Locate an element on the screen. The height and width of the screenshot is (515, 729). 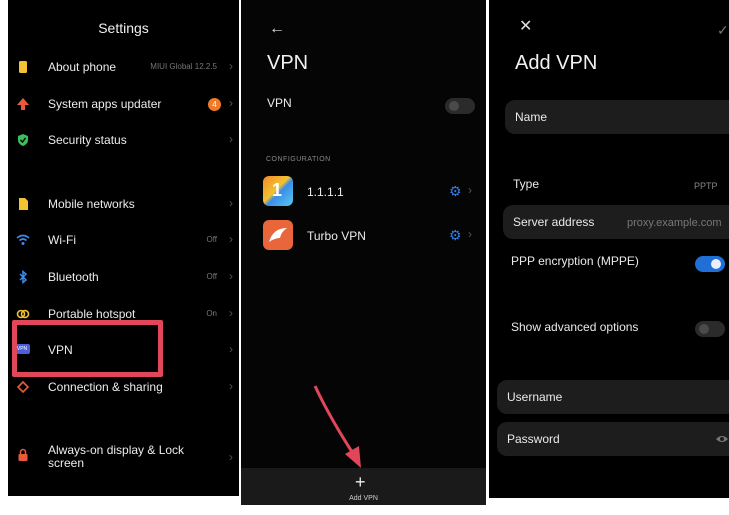
settings-item-security-status: Security status › is located at coordinates (123, 141).